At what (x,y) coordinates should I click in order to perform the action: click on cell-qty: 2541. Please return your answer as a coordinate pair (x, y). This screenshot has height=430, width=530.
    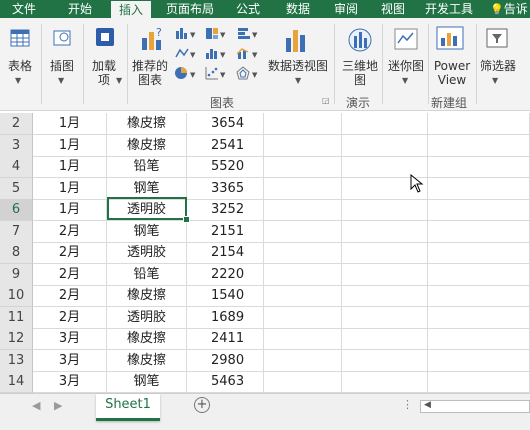
    Looking at the image, I should click on (225, 146).